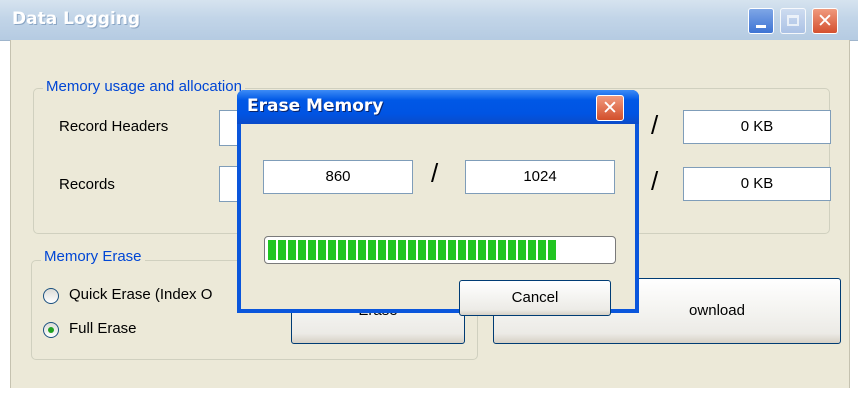 The width and height of the screenshot is (858, 393). What do you see at coordinates (761, 26) in the screenshot?
I see `minimize-icon` at bounding box center [761, 26].